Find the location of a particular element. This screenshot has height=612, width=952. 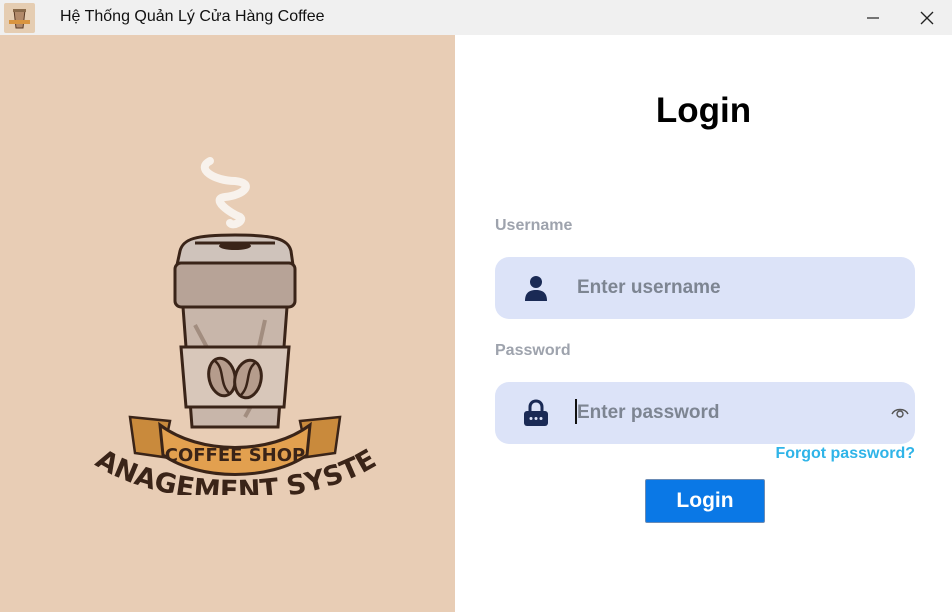

username-input is located at coordinates (727, 288).